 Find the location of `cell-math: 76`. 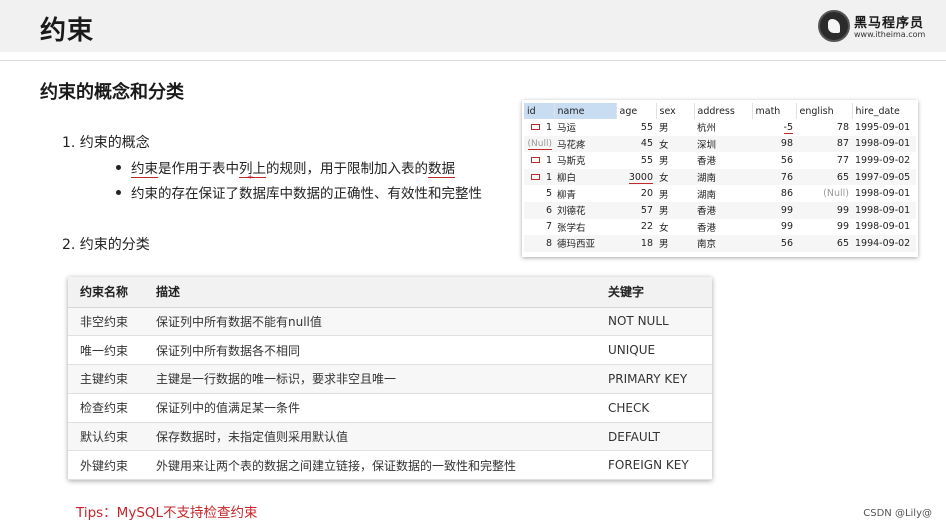

cell-math: 76 is located at coordinates (774, 177).